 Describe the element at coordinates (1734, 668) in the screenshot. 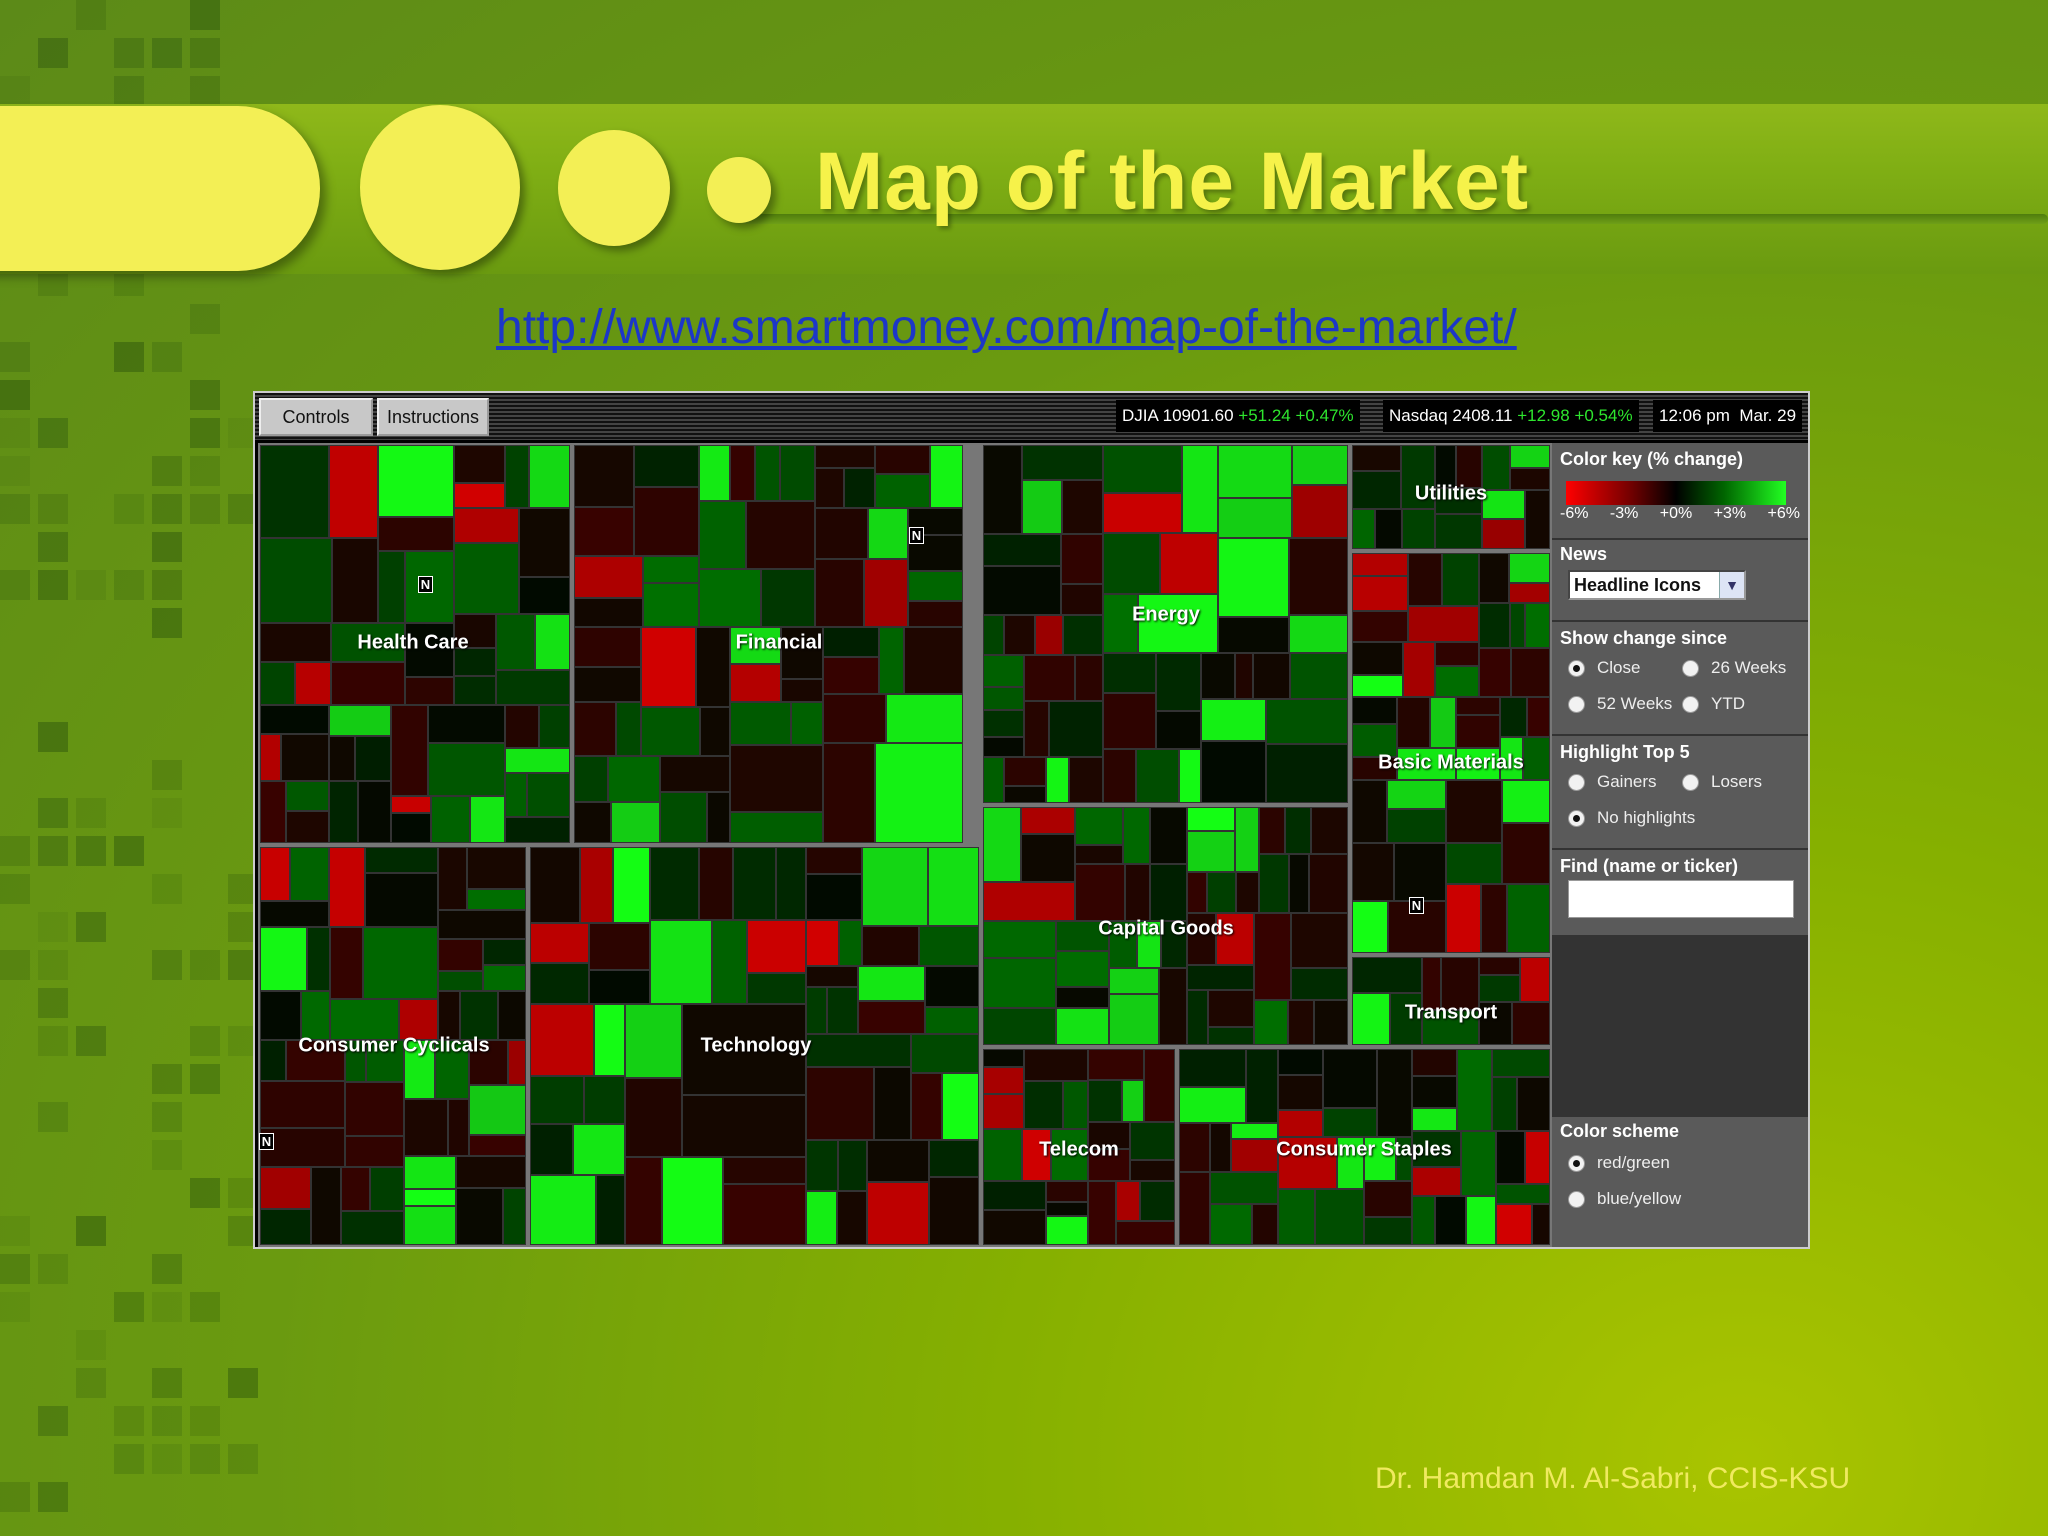

I see `radio-26-weeks: 26 Weeks` at that location.